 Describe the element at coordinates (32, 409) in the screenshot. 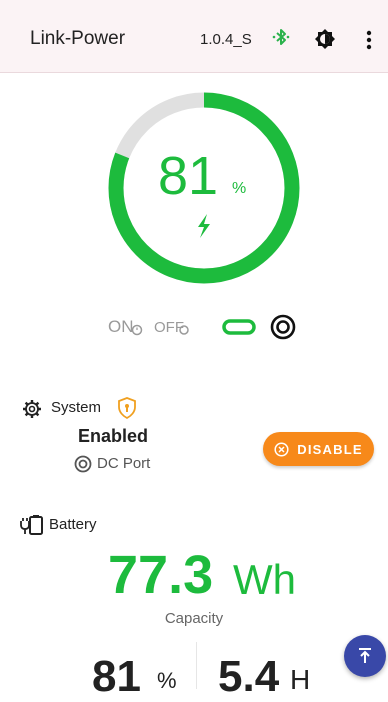

I see `gear-icon` at that location.